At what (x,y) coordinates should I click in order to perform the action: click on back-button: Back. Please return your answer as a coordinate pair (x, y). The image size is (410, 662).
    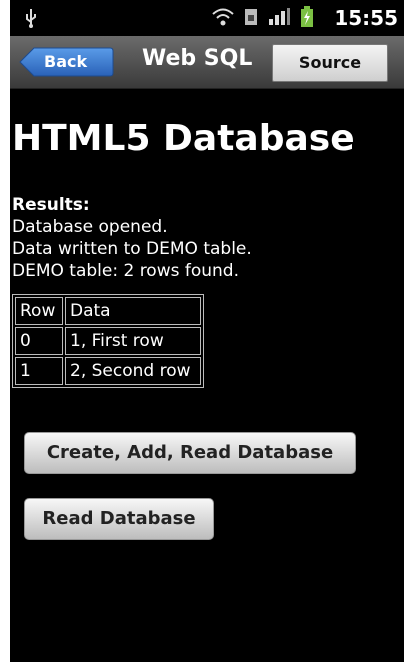
    Looking at the image, I should click on (66, 62).